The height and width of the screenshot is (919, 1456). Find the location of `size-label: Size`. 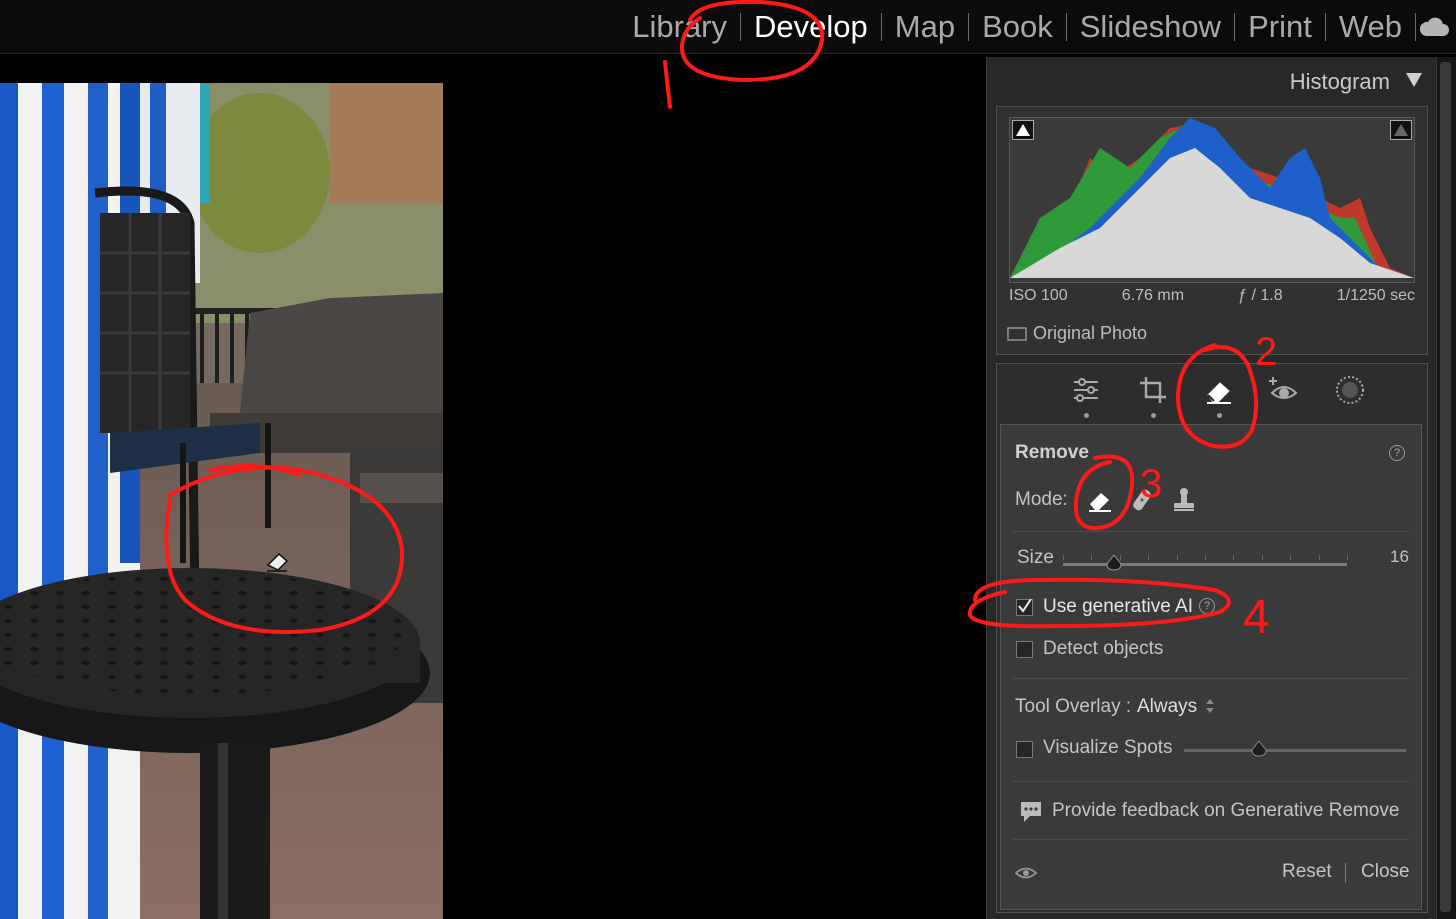

size-label: Size is located at coordinates (1035, 557).